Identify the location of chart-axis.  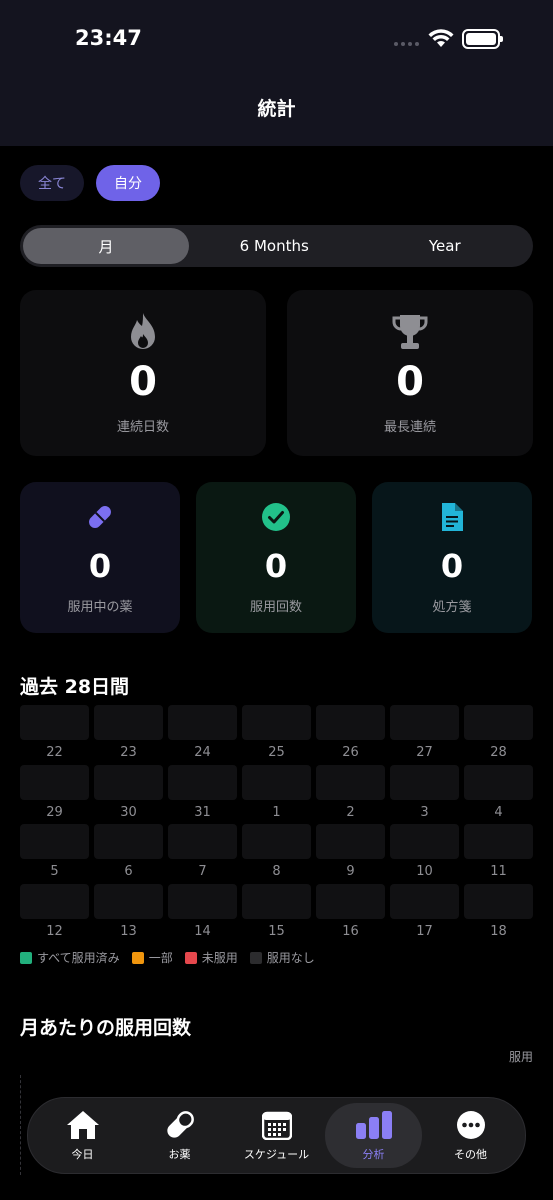
(20, 1125).